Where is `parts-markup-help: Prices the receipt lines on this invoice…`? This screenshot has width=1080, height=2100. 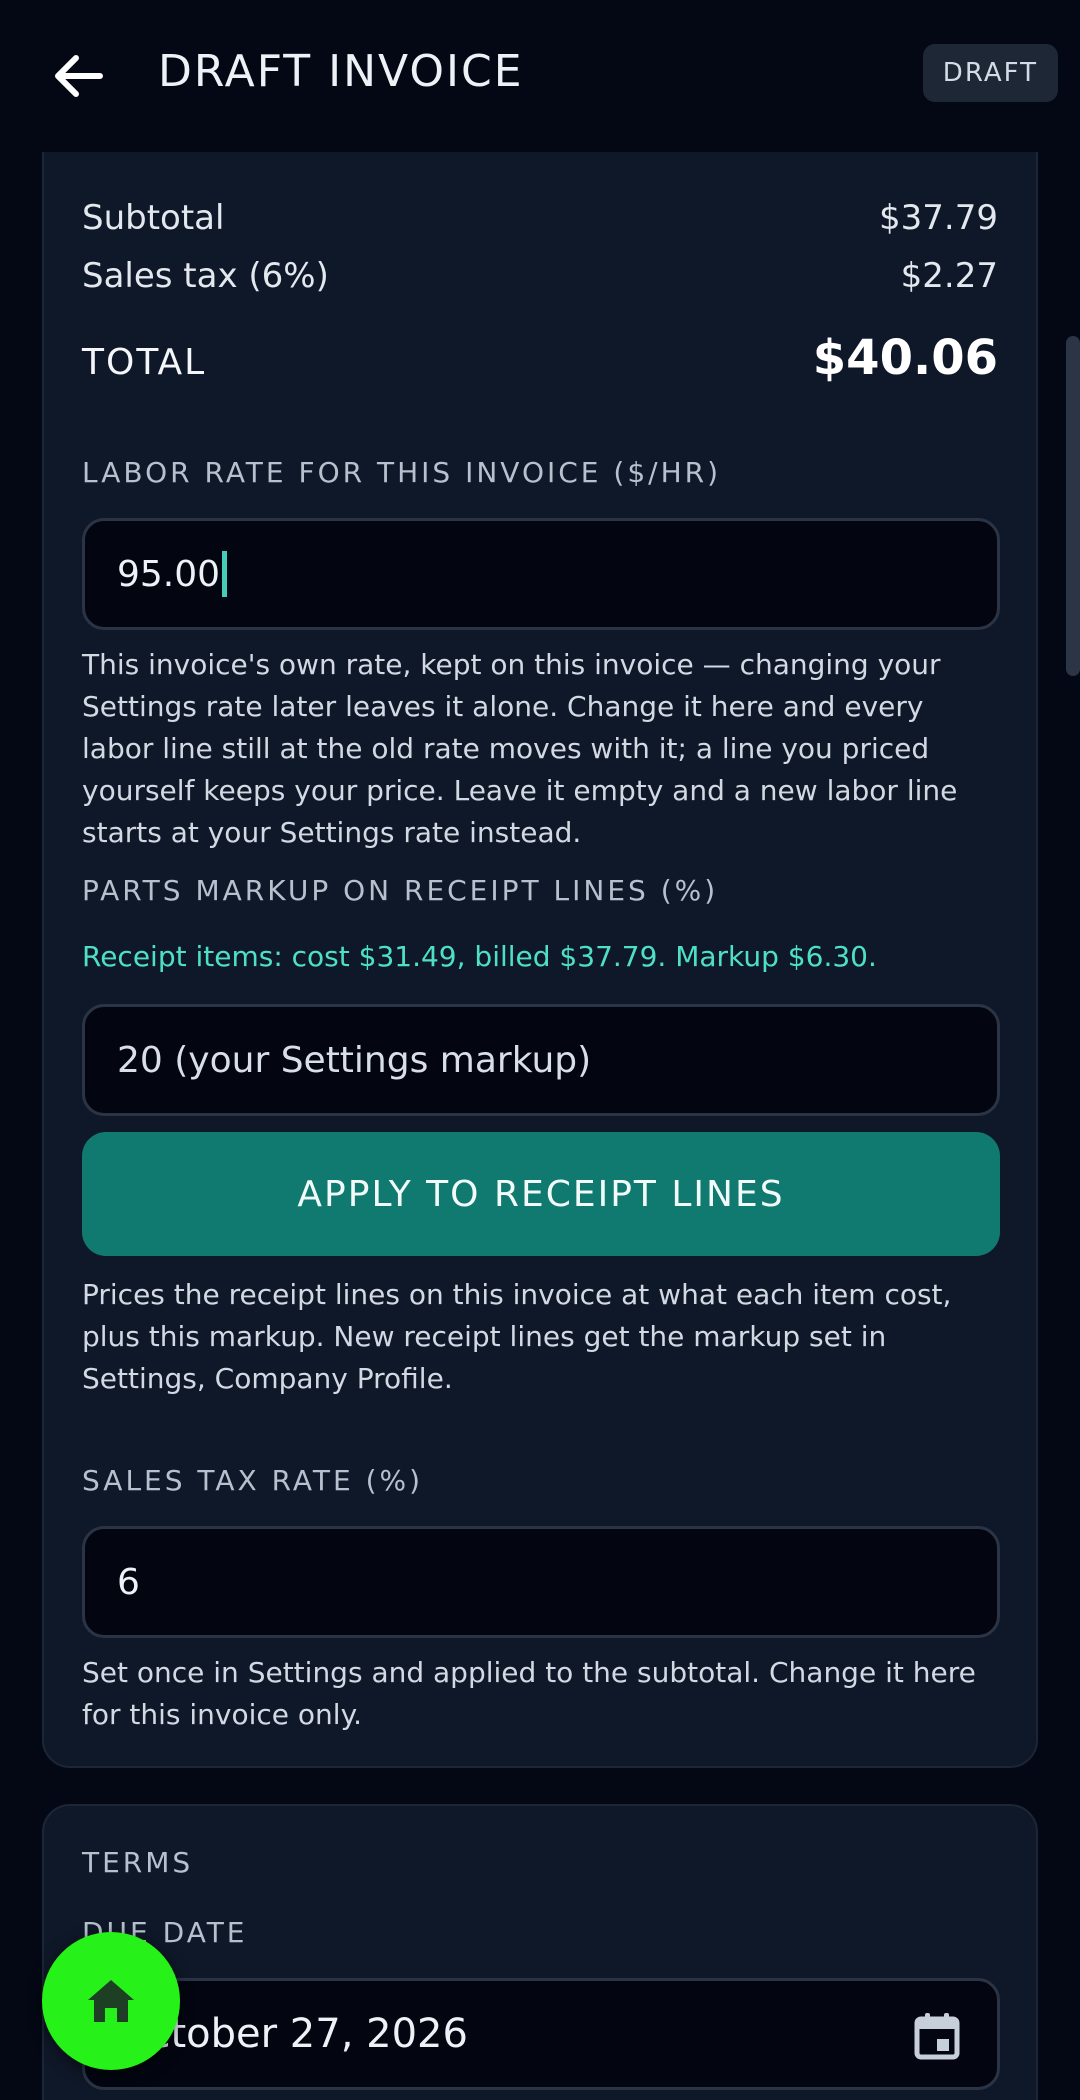
parts-markup-help: Prices the receipt lines on this invoice… is located at coordinates (517, 1336).